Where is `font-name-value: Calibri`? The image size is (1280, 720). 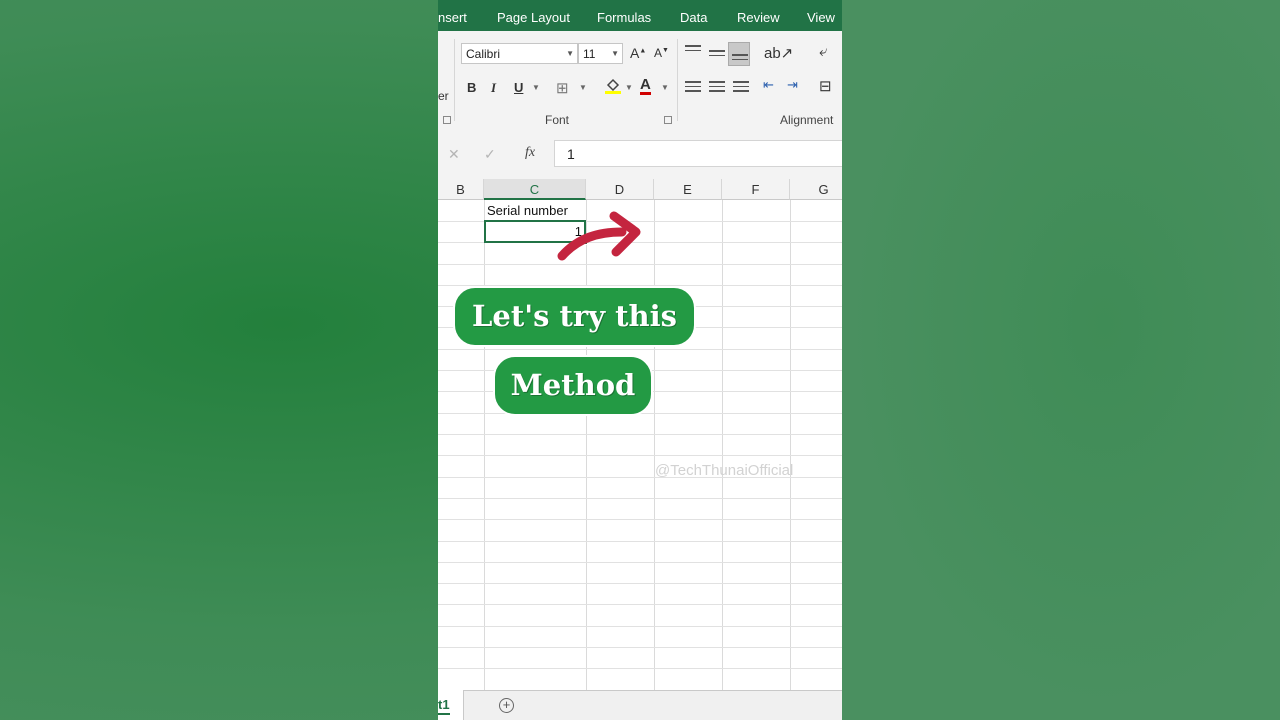 font-name-value: Calibri is located at coordinates (483, 54).